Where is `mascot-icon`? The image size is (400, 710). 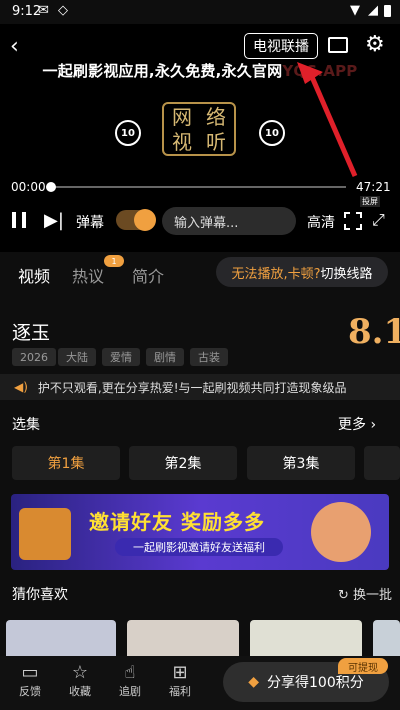 mascot-icon is located at coordinates (341, 532).